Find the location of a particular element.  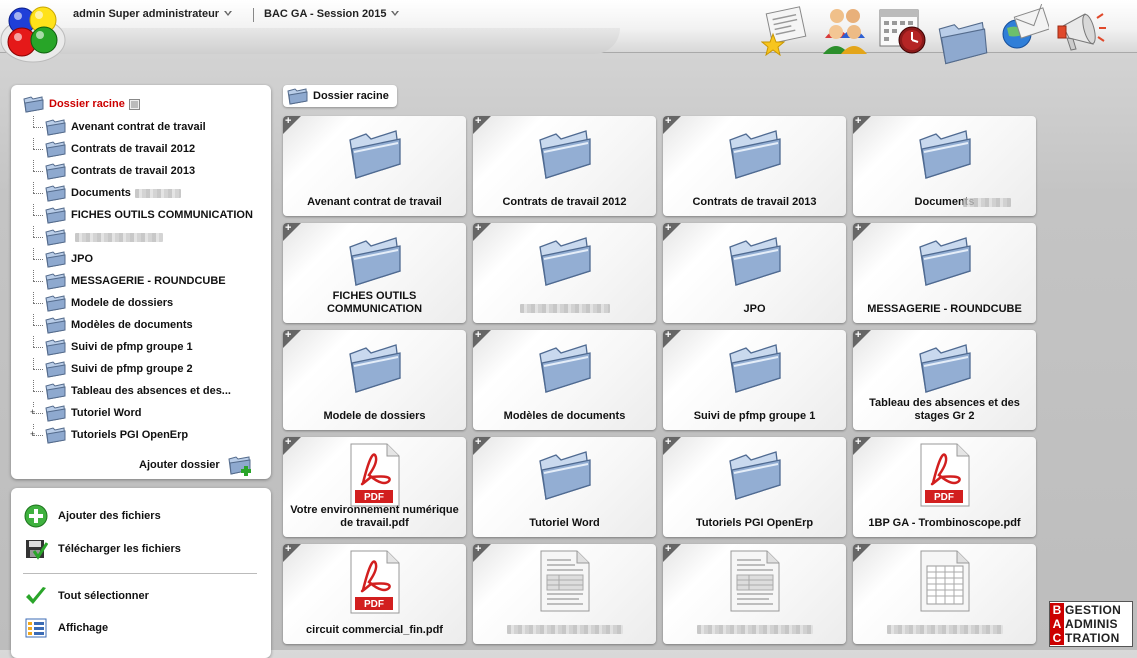

folder-tile: + MESSAGERIE - ROUNDCUBE is located at coordinates (944, 273).